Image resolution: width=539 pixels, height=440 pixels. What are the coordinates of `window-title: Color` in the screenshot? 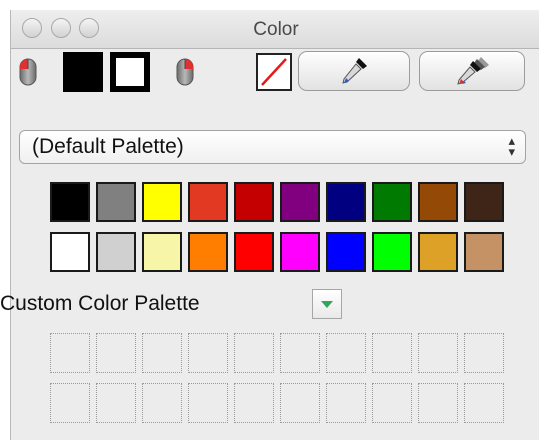 It's located at (276, 29).